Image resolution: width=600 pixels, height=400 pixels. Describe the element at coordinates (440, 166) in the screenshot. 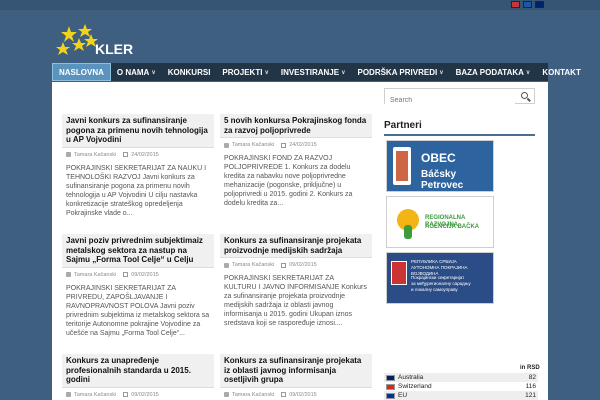

I see `partner-banner-petrovec: OBEC Báčsky Petrovec` at that location.